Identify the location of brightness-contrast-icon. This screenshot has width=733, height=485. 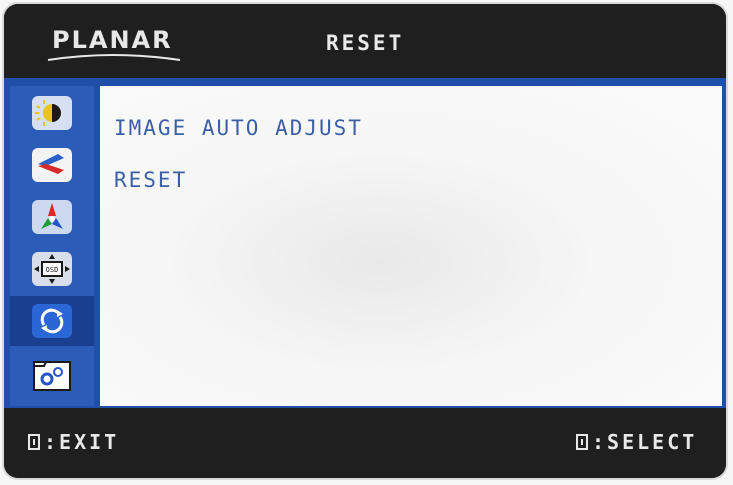
(52, 113).